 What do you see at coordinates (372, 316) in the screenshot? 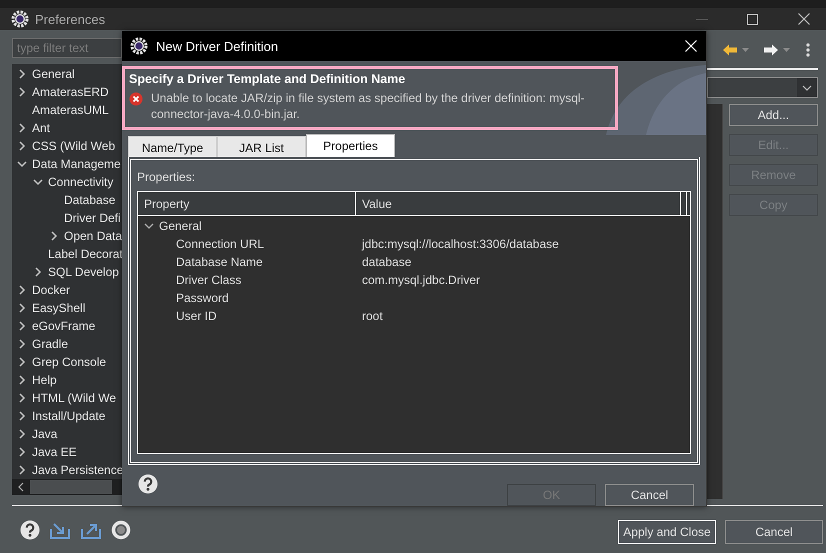
I see `property-value: root` at bounding box center [372, 316].